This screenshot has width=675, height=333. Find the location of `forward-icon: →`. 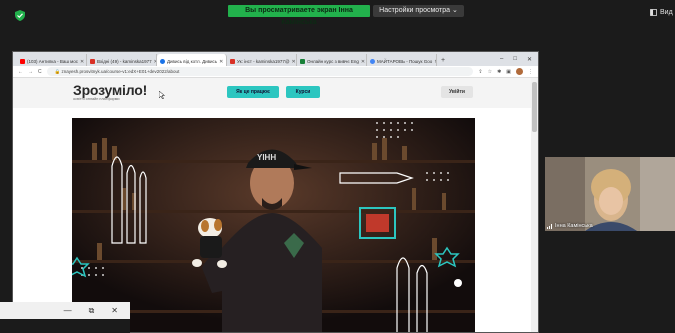

forward-icon: → is located at coordinates (30, 72).